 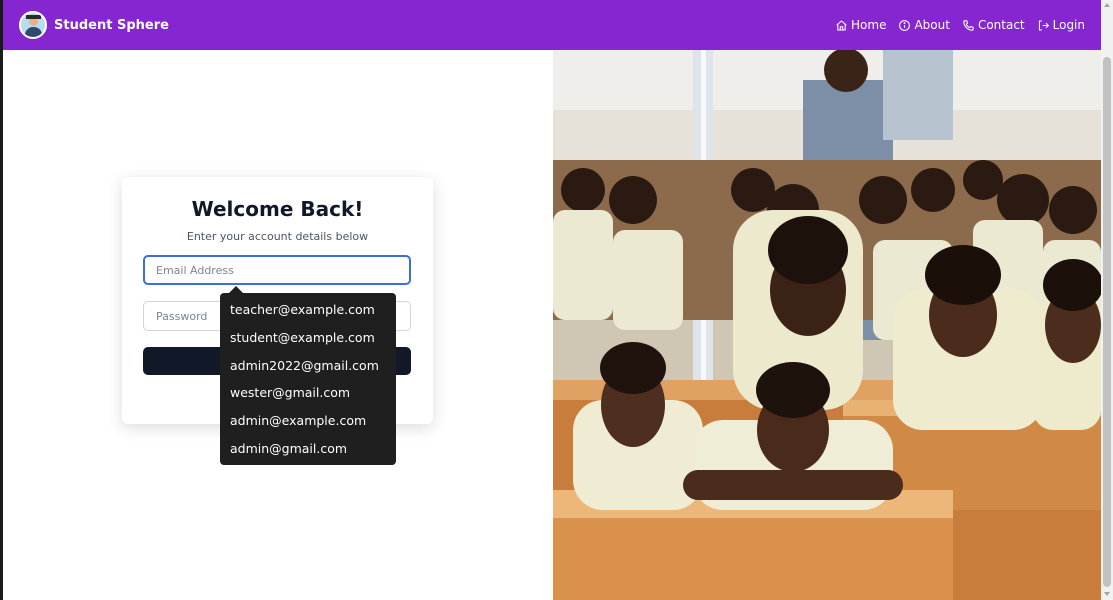 I want to click on nav-contact-link: Contact, so click(x=993, y=25).